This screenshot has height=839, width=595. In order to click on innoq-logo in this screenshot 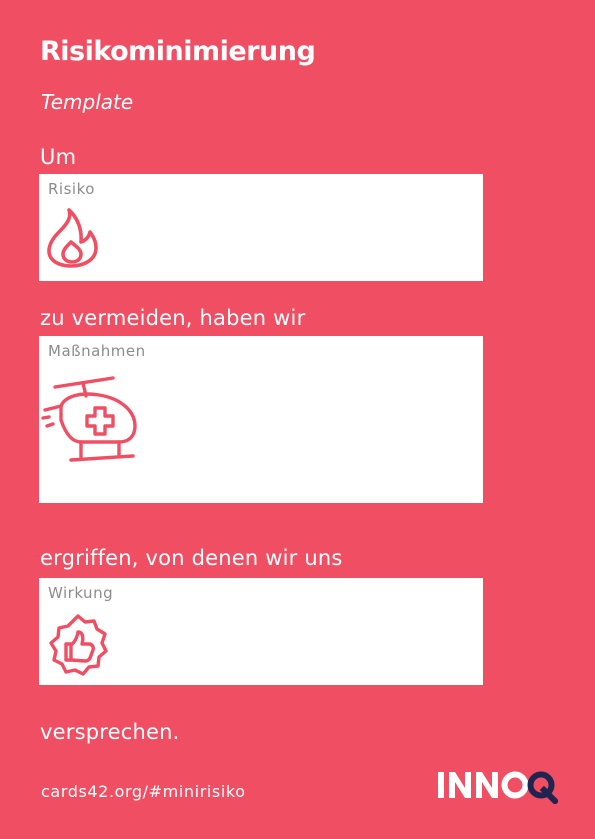, I will do `click(497, 785)`.